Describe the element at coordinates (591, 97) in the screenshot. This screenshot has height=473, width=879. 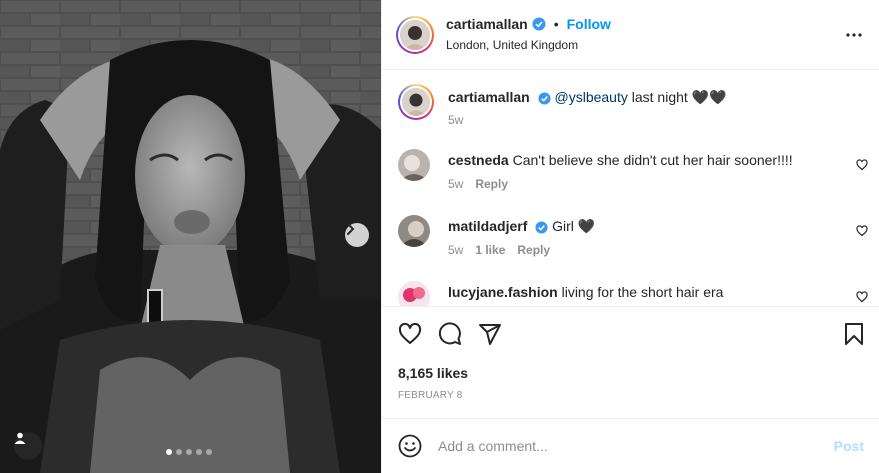
I see `mention-link: @yslbeauty` at that location.